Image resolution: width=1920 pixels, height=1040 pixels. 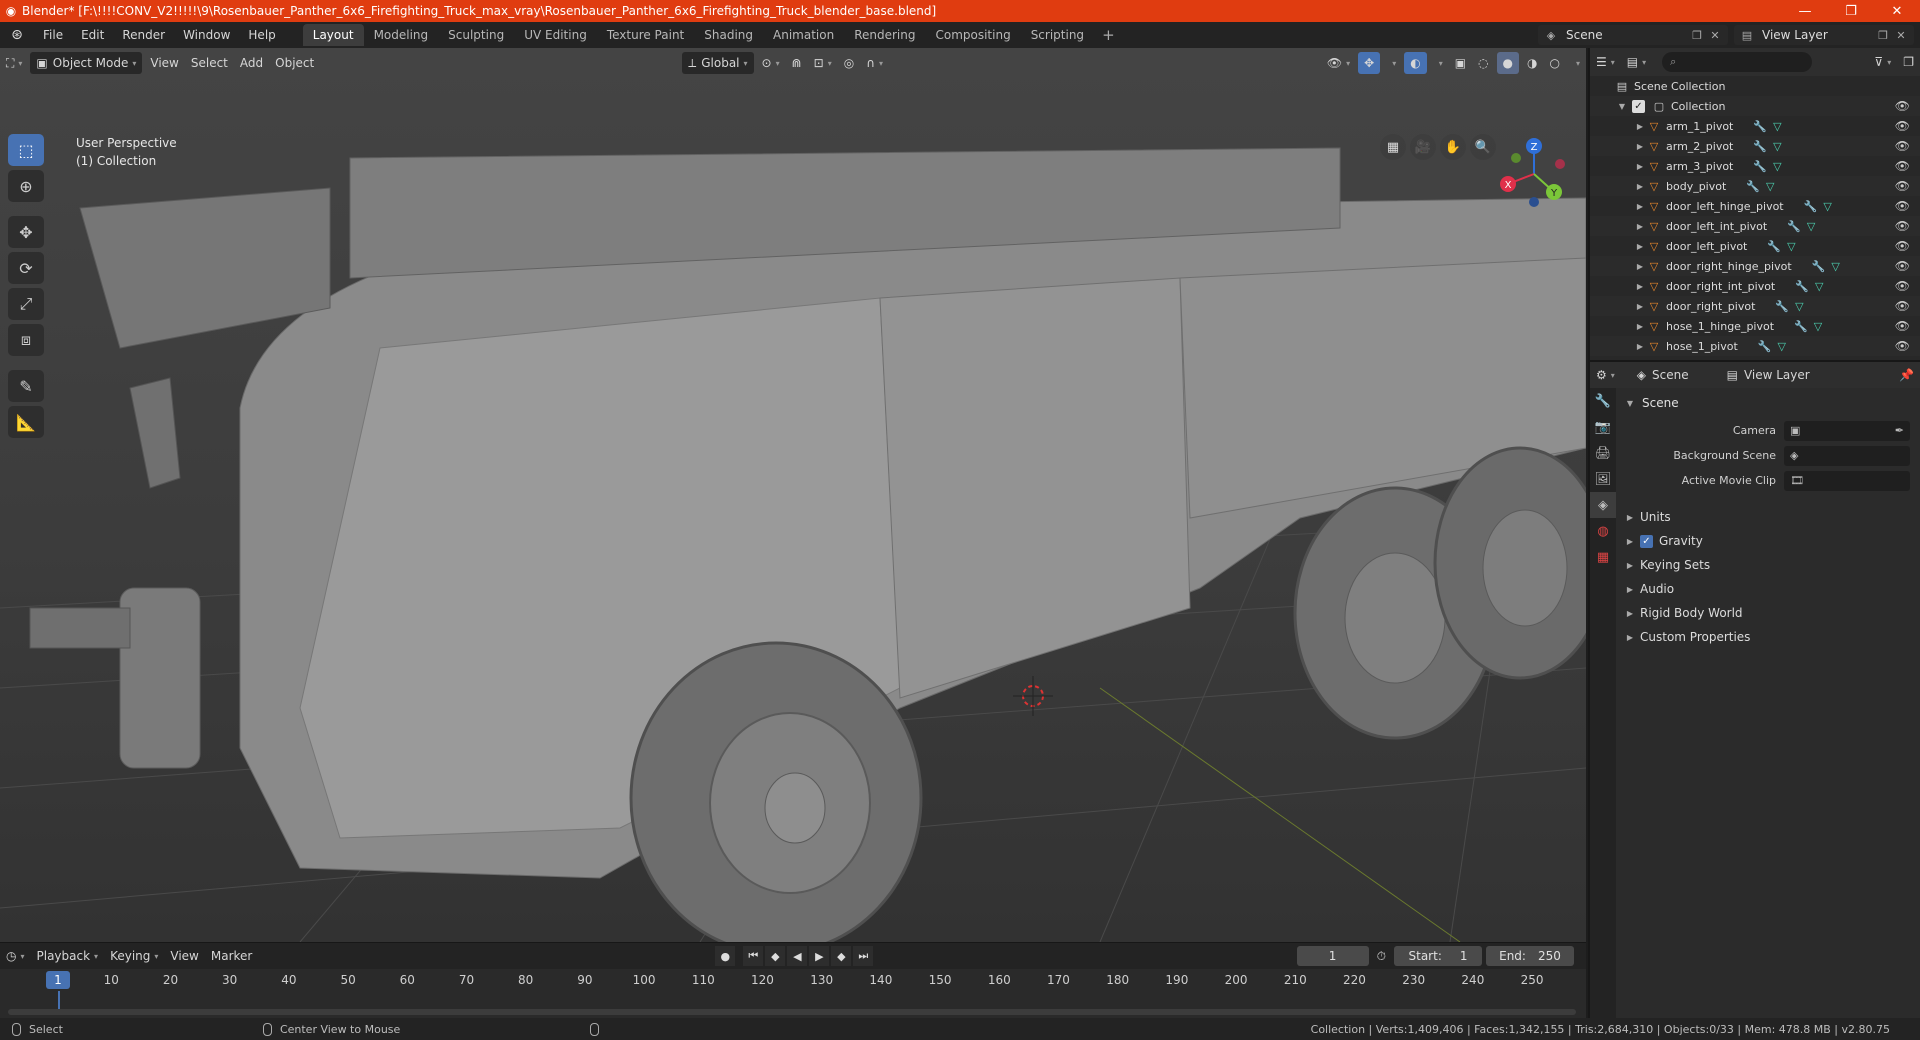 What do you see at coordinates (1755, 166) in the screenshot?
I see `outliner-object-row: ▶ ▽ arm_3_pivot 🔧 ▽ 👁` at bounding box center [1755, 166].